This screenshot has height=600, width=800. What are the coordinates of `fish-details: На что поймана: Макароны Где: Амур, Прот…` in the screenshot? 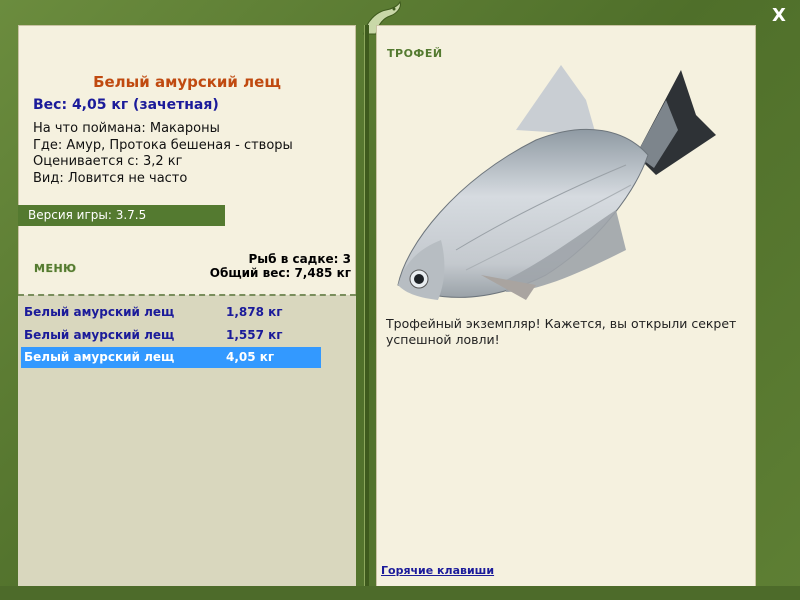 It's located at (163, 154).